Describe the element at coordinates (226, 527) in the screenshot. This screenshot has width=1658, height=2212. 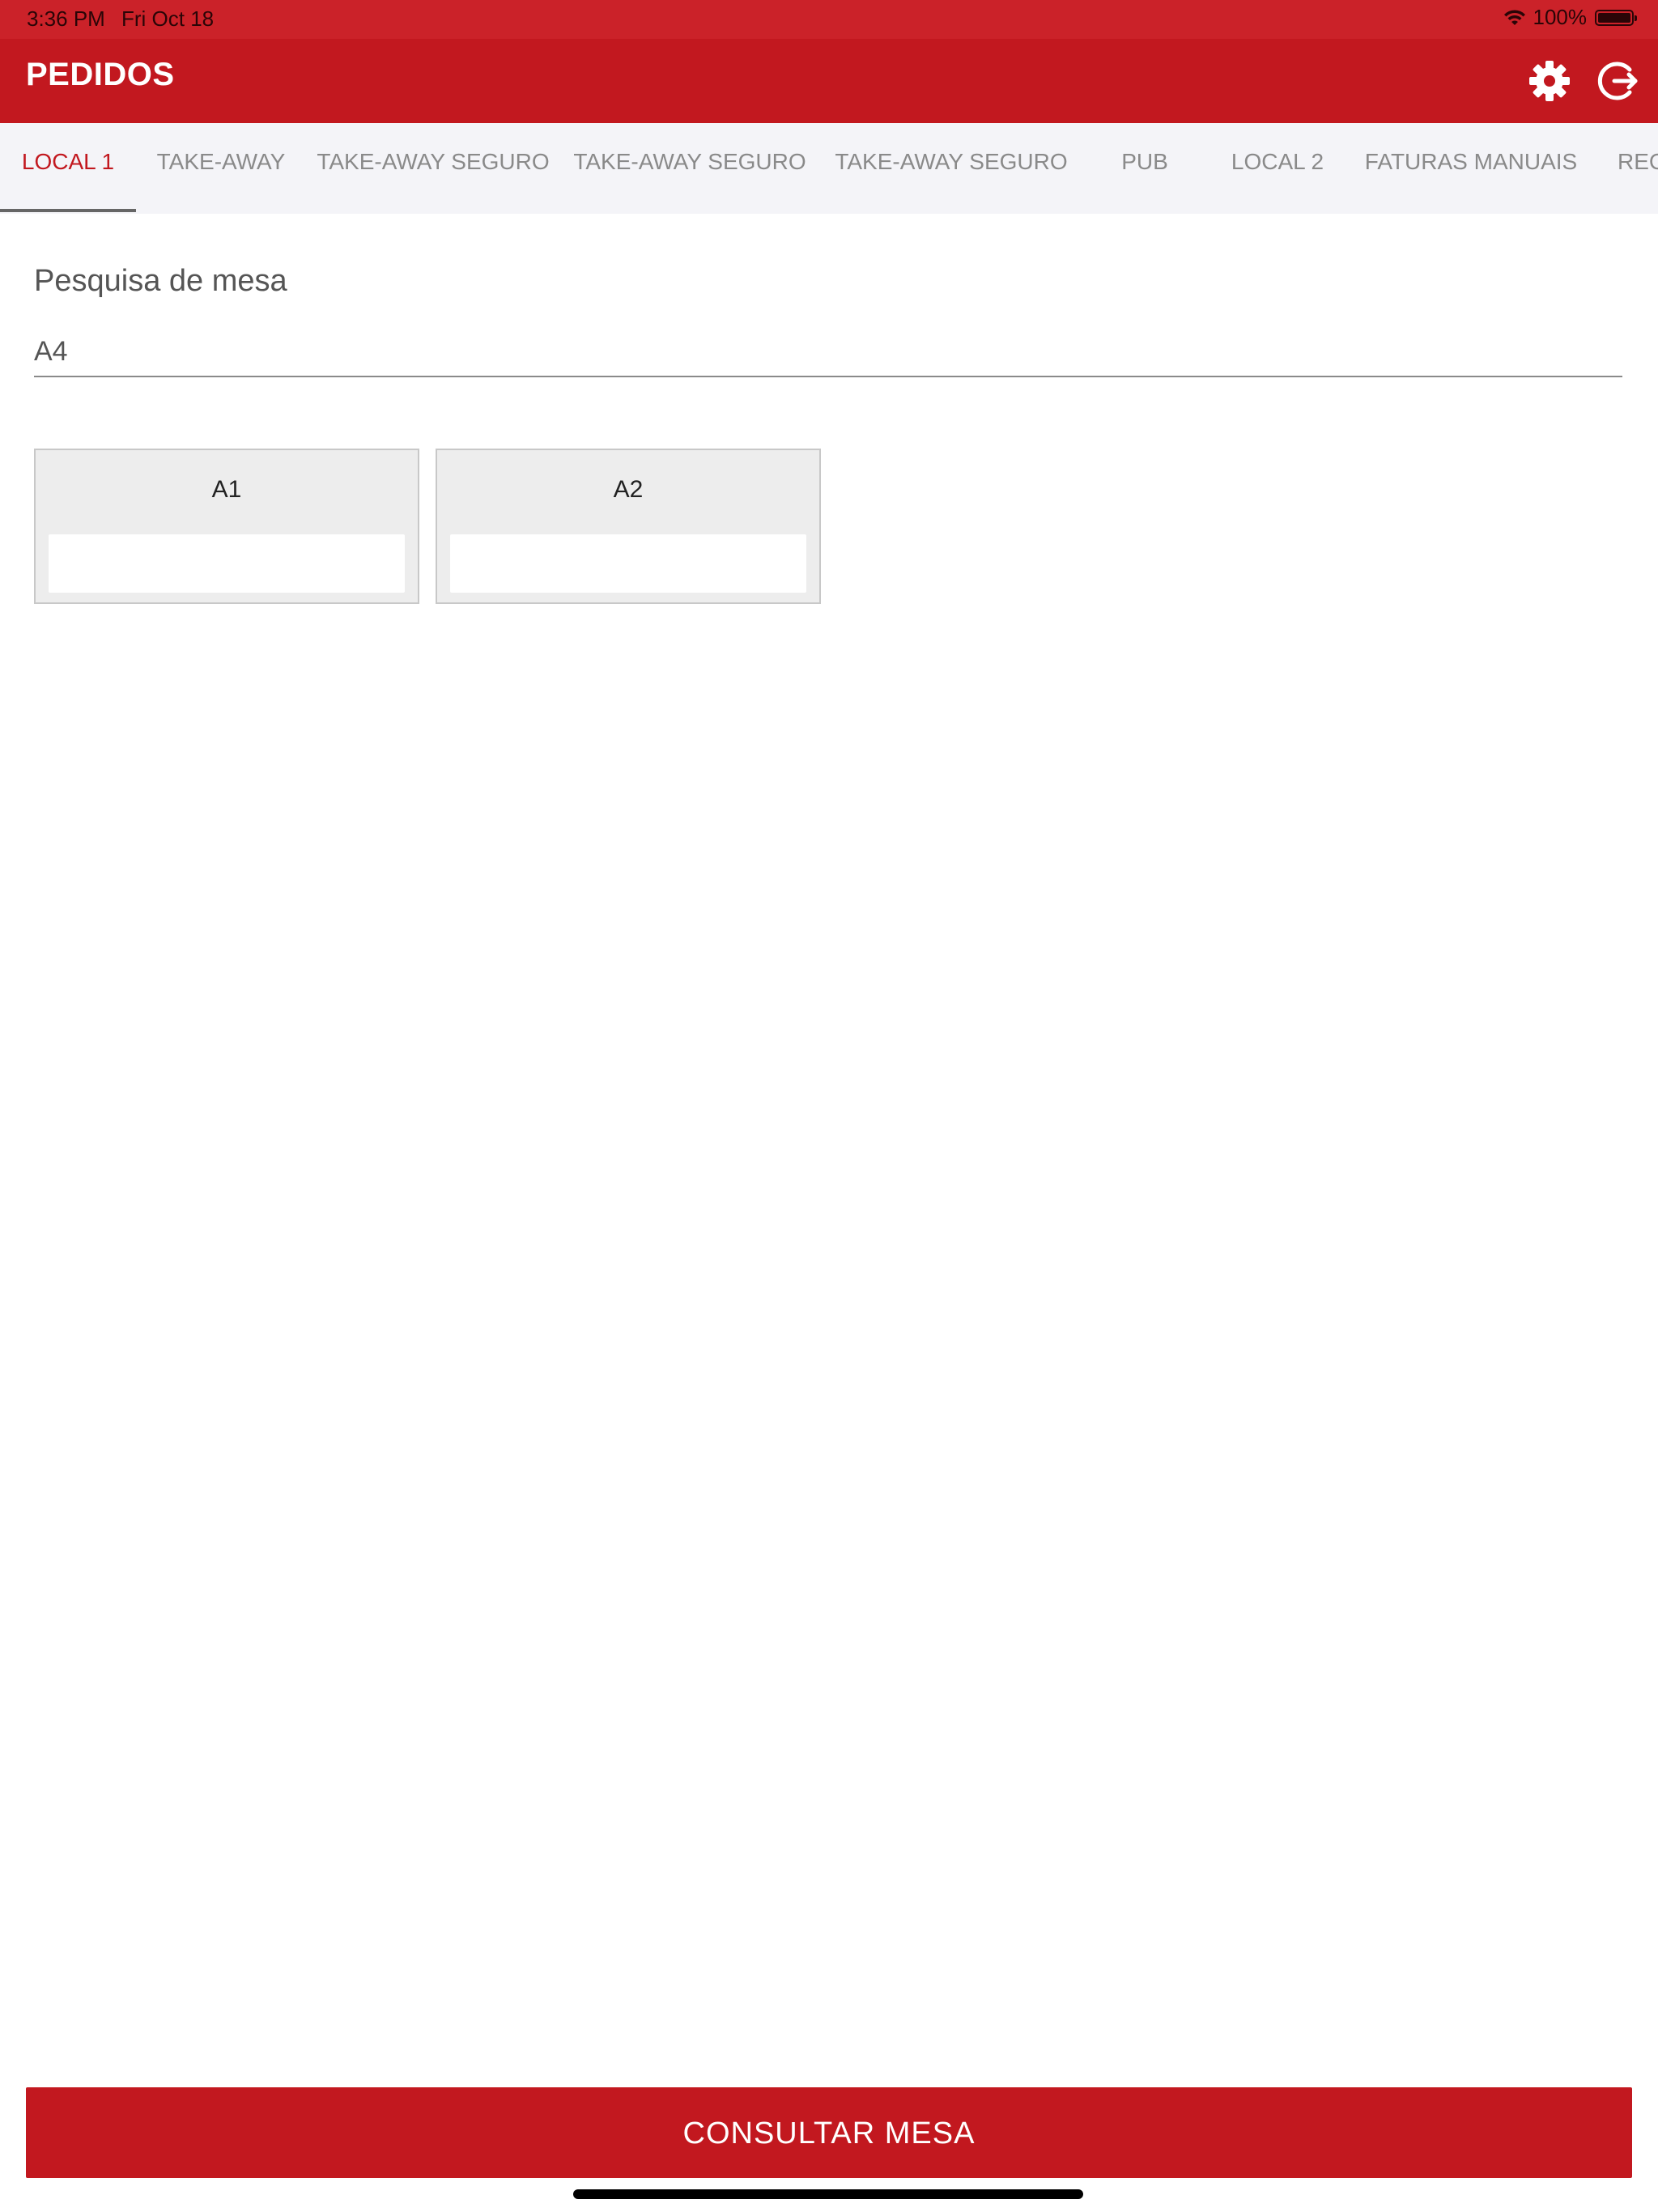
I see `table-card-a1: A1` at that location.